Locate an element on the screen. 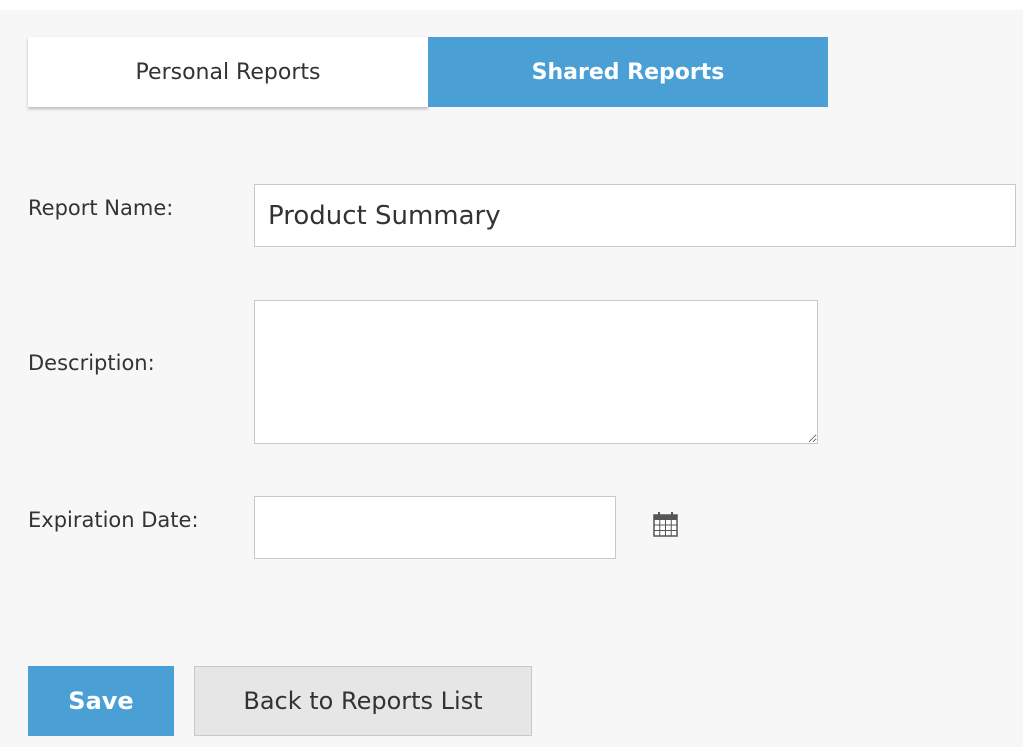 The height and width of the screenshot is (747, 1023). calendar-icon is located at coordinates (665, 524).